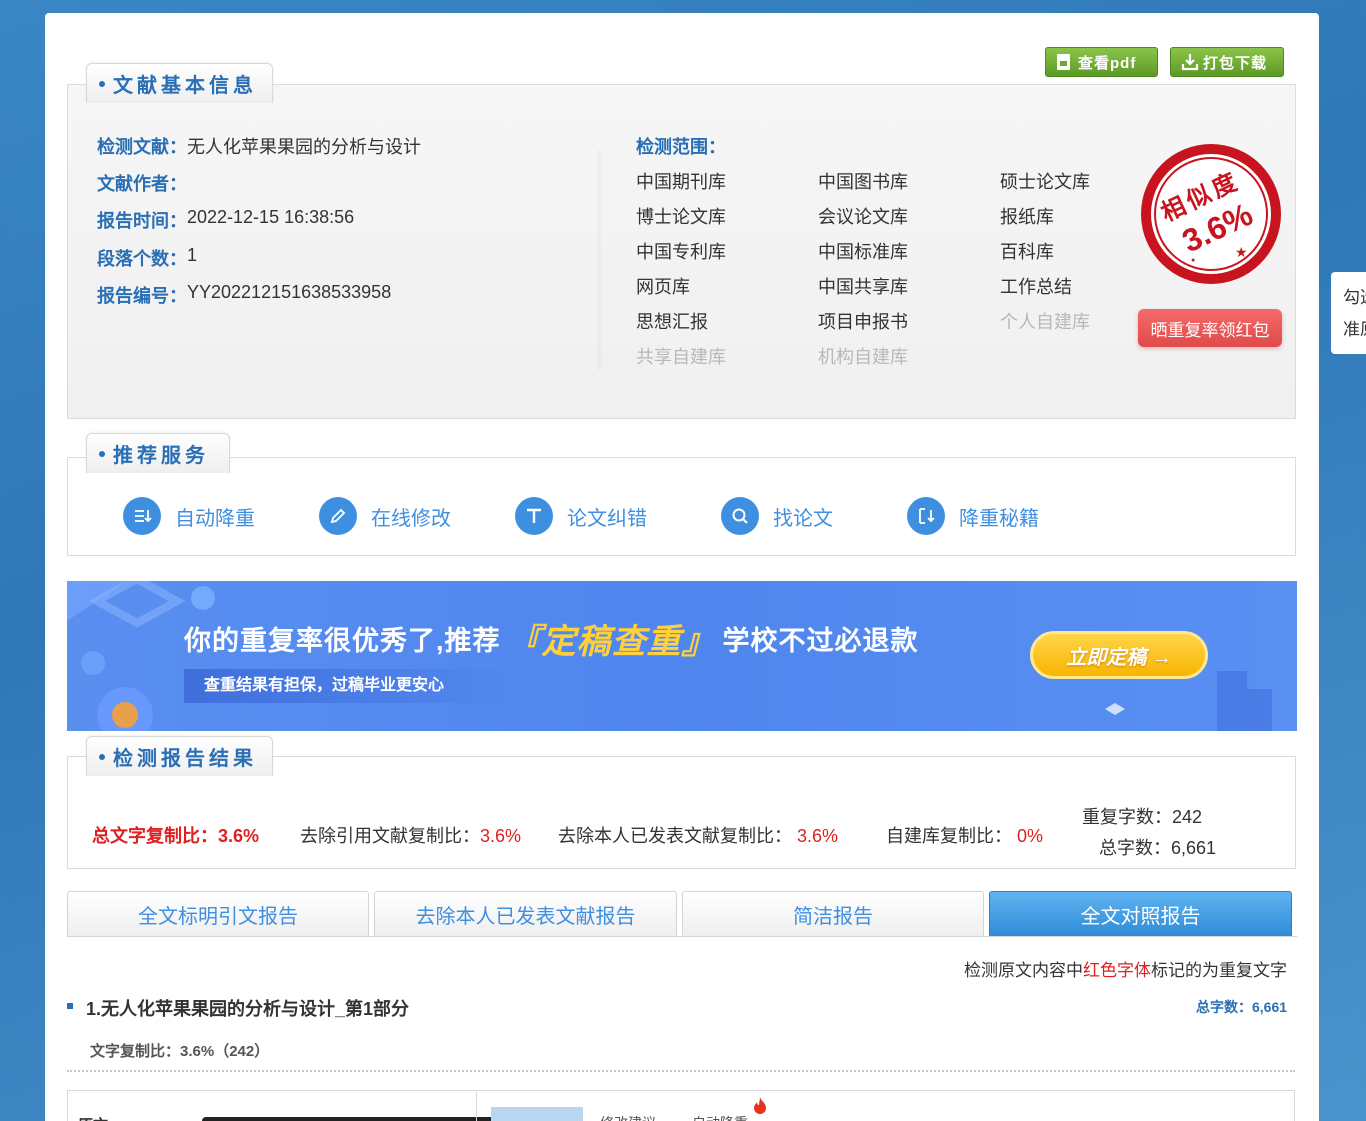 This screenshot has height=1121, width=1366. I want to click on stat-value: 242, so click(1187, 817).